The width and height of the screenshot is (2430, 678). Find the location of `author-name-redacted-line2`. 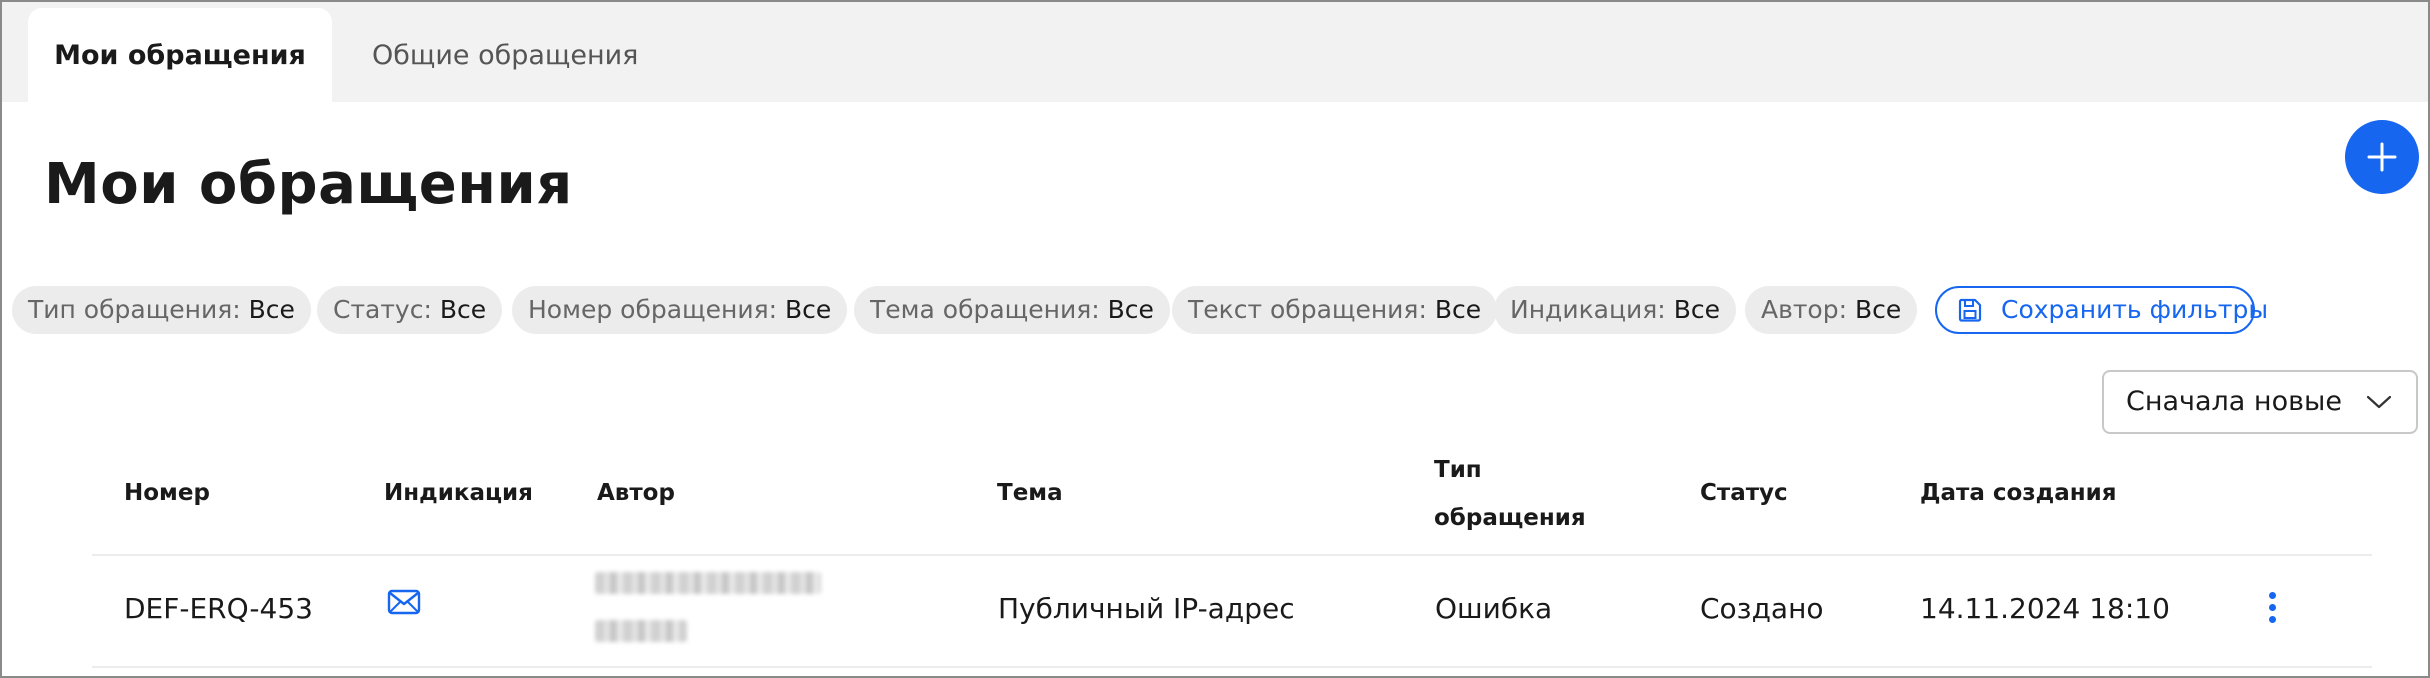

author-name-redacted-line2 is located at coordinates (641, 631).